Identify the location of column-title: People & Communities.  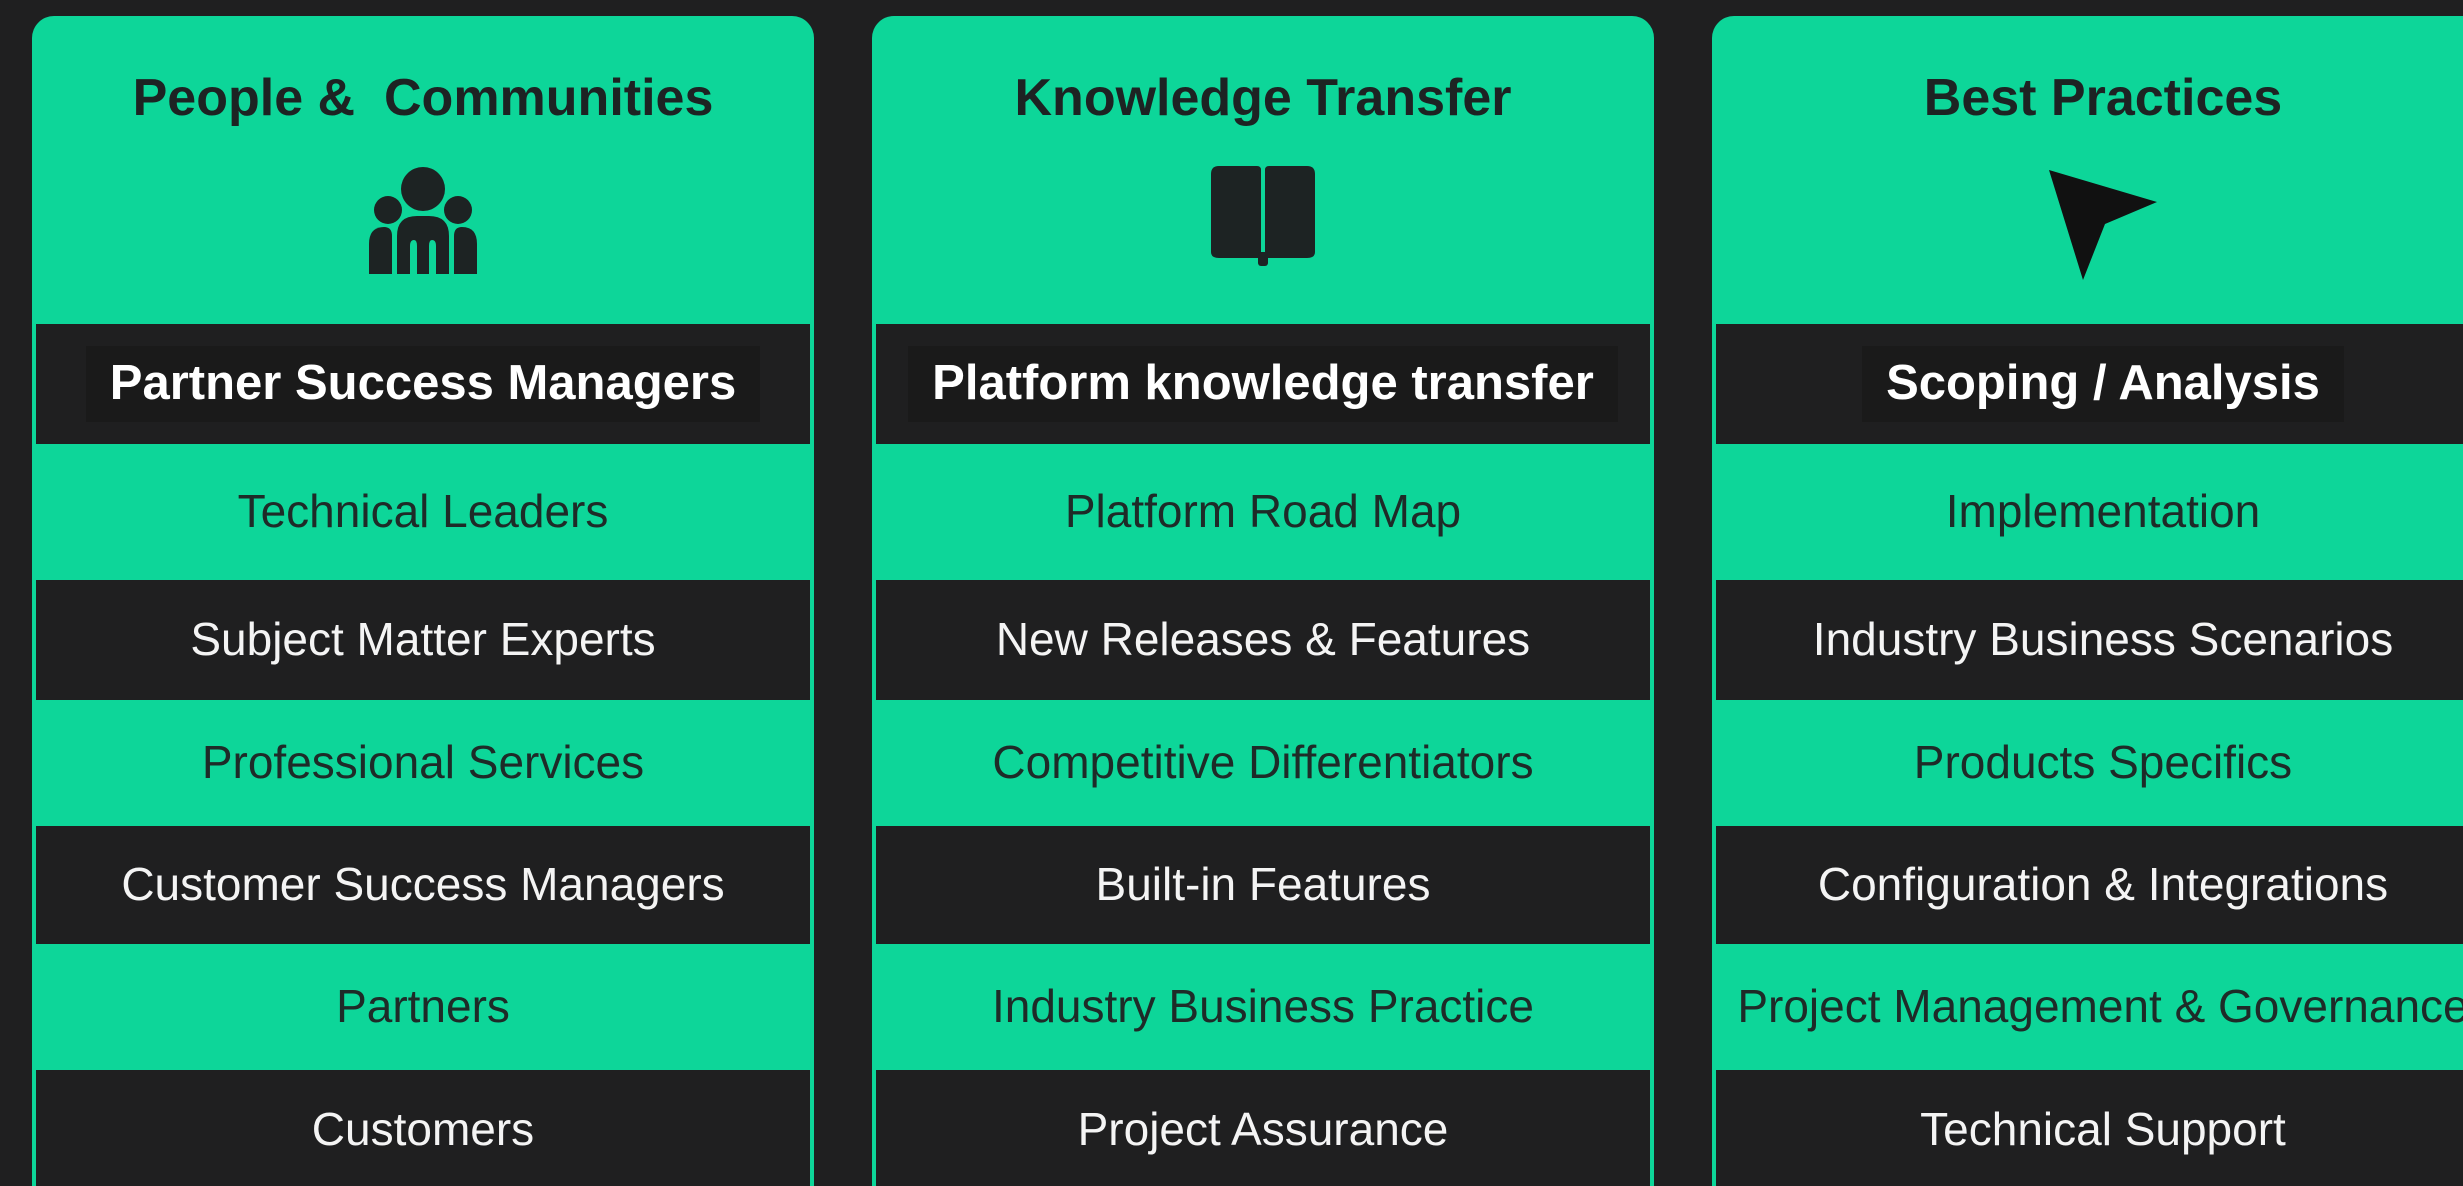
(423, 98).